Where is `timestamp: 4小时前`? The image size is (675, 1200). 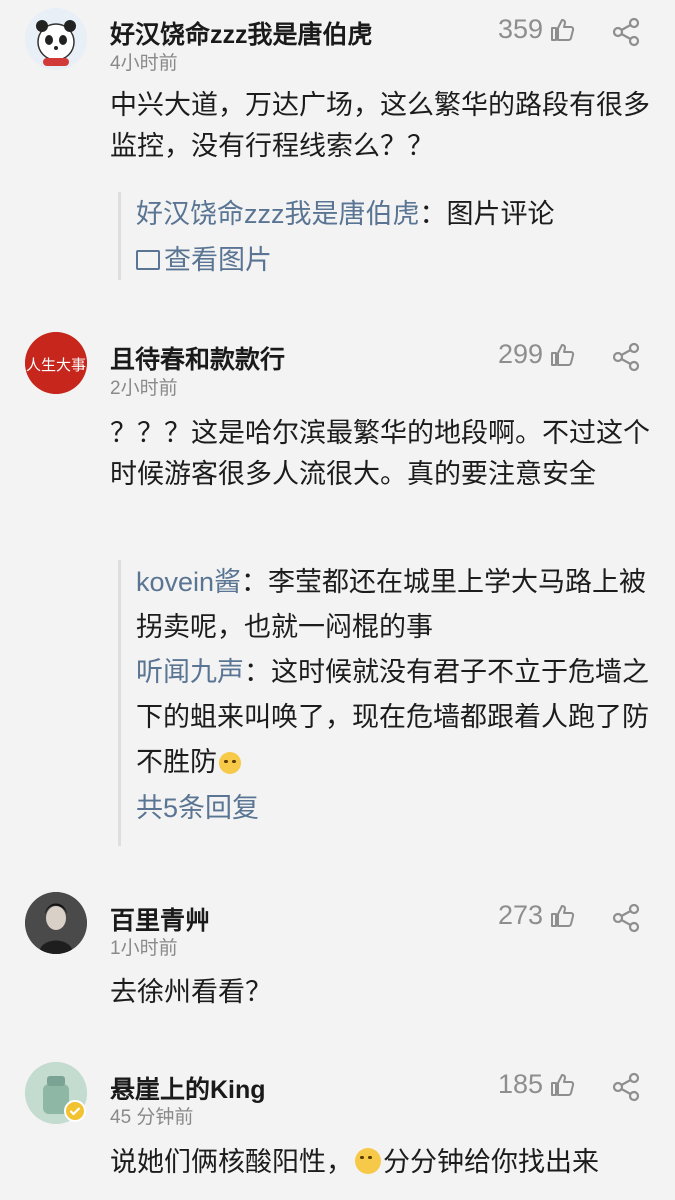 timestamp: 4小时前 is located at coordinates (144, 63).